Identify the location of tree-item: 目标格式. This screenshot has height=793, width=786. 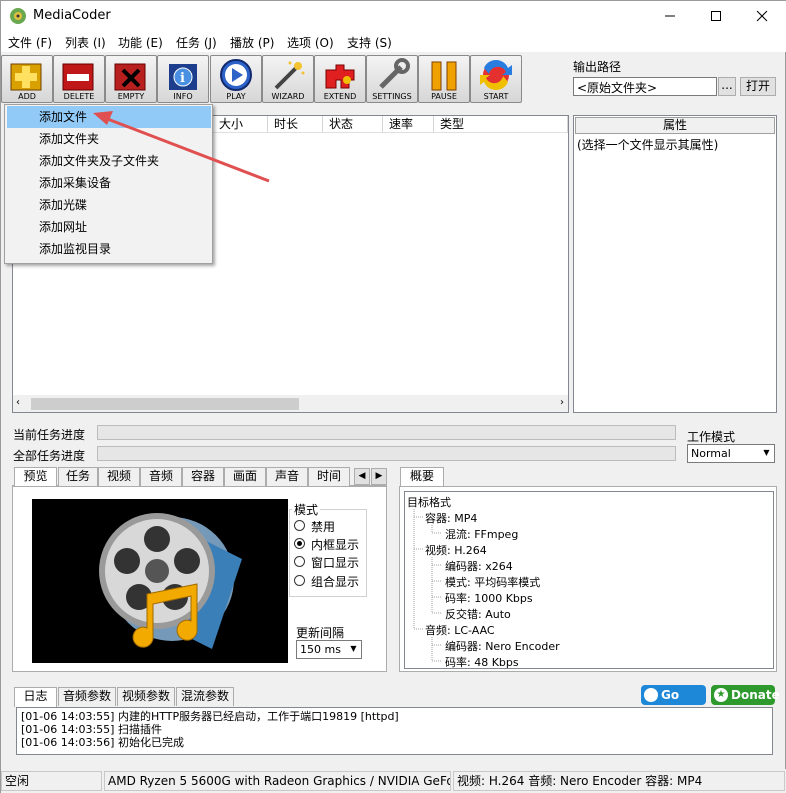
(429, 502).